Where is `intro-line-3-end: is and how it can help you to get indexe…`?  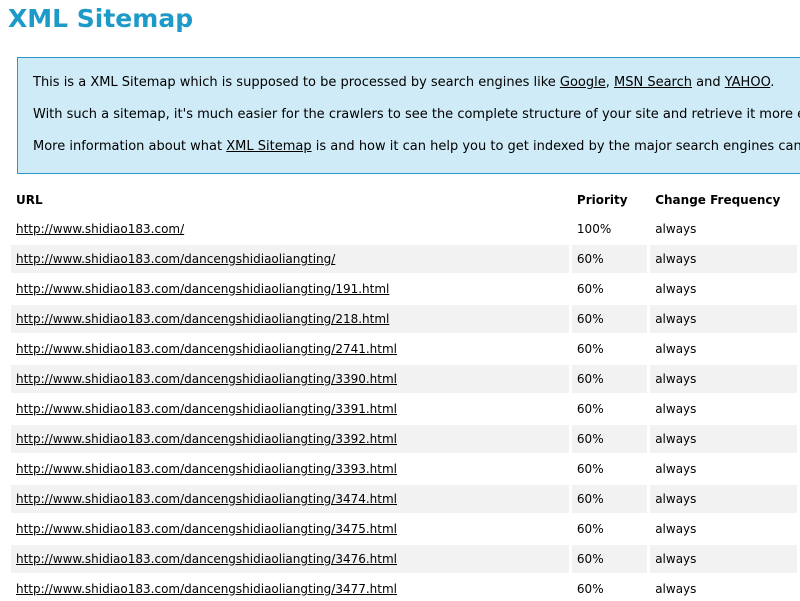
intro-line-3-end: is and how it can help you to get indexe… is located at coordinates (555, 146).